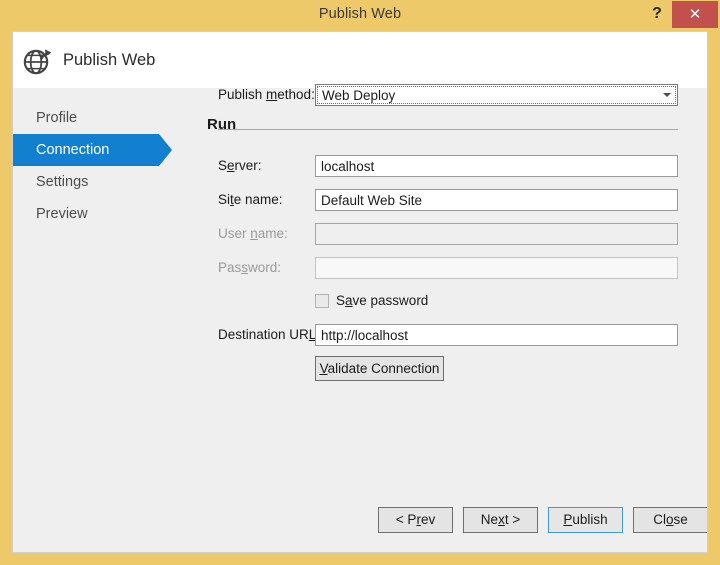 This screenshot has width=720, height=565. What do you see at coordinates (496, 200) in the screenshot?
I see `site-name-input` at bounding box center [496, 200].